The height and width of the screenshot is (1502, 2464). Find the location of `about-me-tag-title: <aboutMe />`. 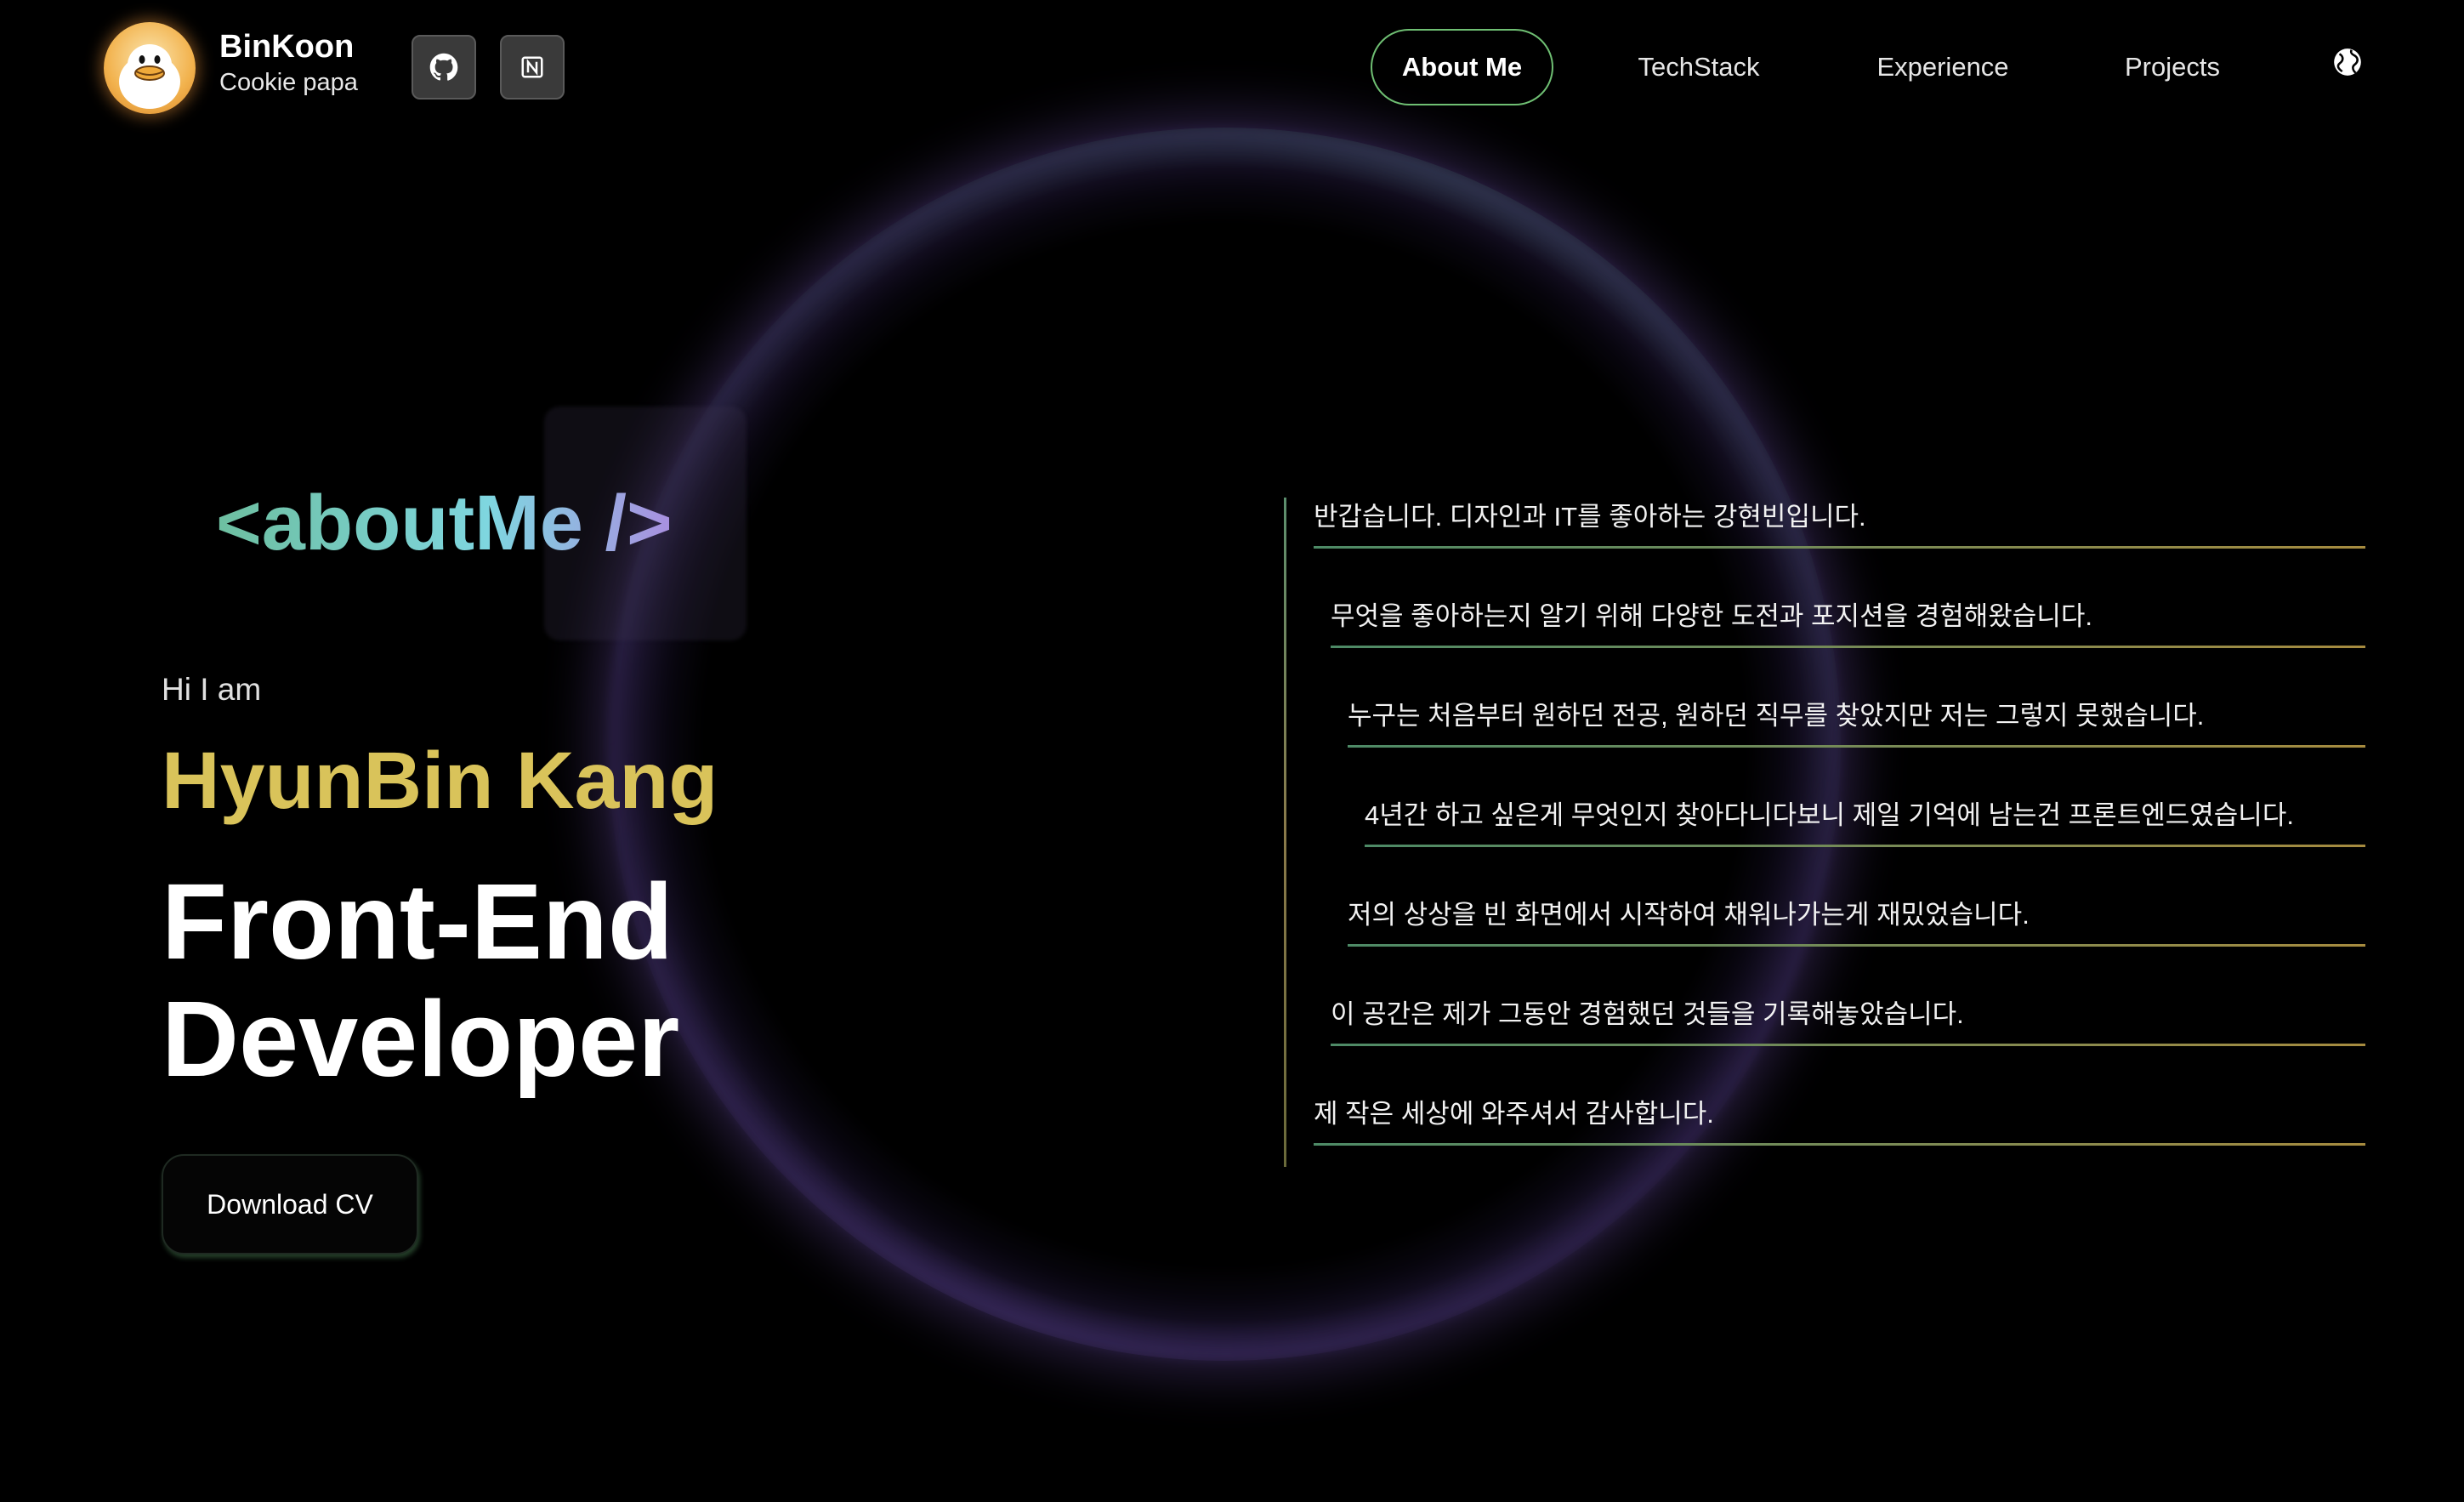

about-me-tag-title: <aboutMe /> is located at coordinates (444, 523).